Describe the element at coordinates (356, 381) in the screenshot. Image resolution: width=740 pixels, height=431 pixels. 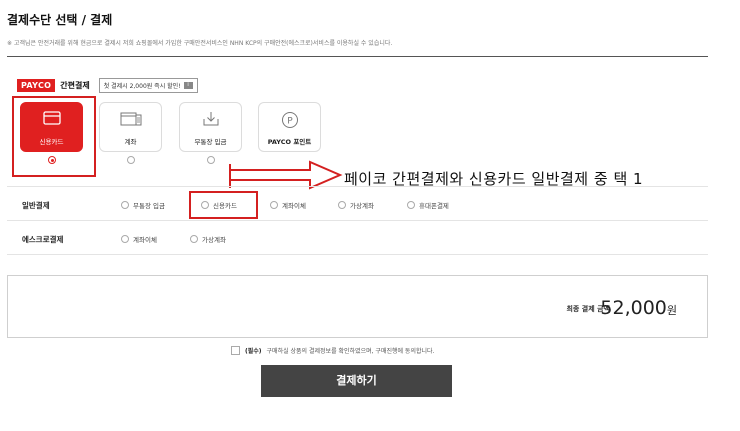
I see `pay-button: 결제하기` at that location.